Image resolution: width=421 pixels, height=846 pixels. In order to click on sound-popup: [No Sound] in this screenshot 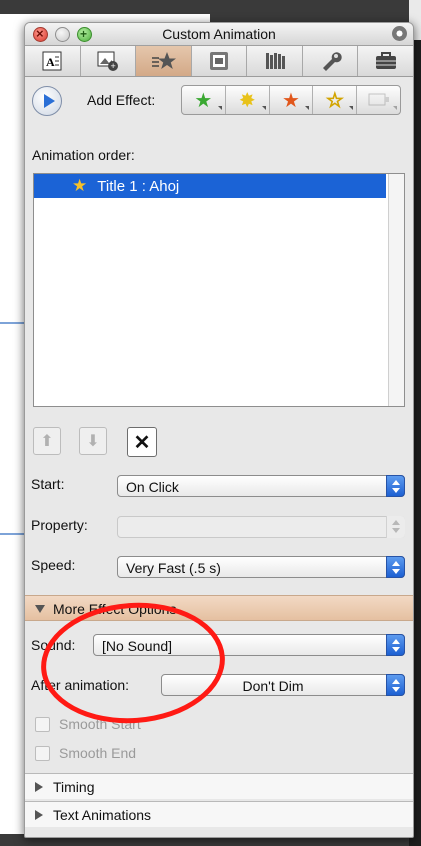, I will do `click(249, 645)`.